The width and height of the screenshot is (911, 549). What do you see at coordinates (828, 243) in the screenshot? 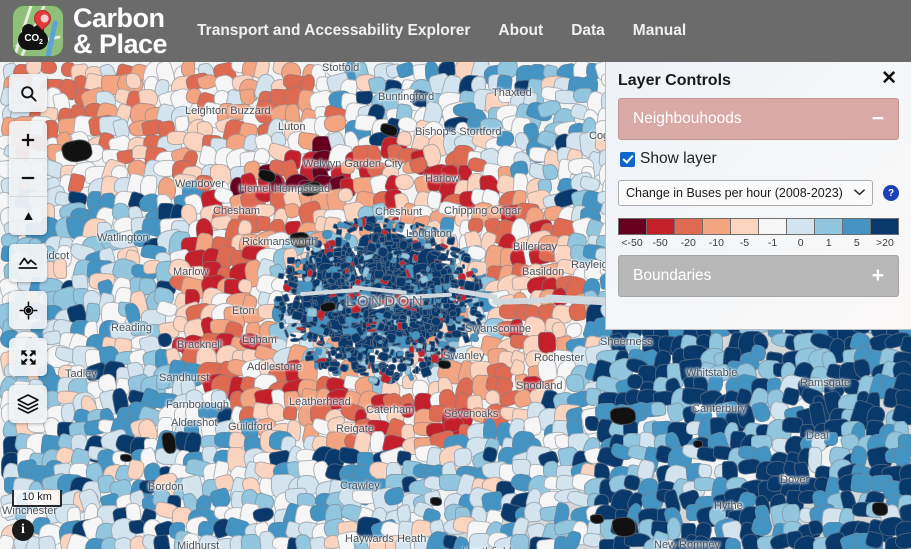
I see `legend-tick: 1` at bounding box center [828, 243].